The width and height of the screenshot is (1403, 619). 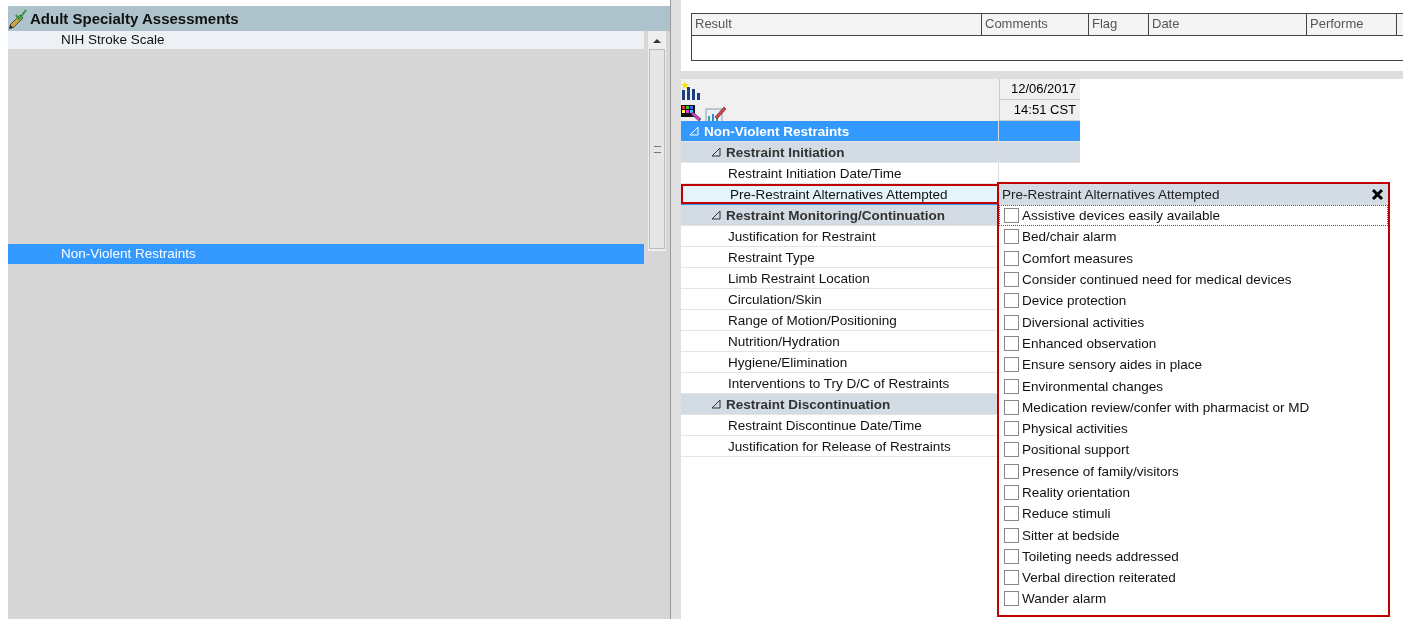 I want to click on option-label: Sitter at bedside, so click(x=1071, y=535).